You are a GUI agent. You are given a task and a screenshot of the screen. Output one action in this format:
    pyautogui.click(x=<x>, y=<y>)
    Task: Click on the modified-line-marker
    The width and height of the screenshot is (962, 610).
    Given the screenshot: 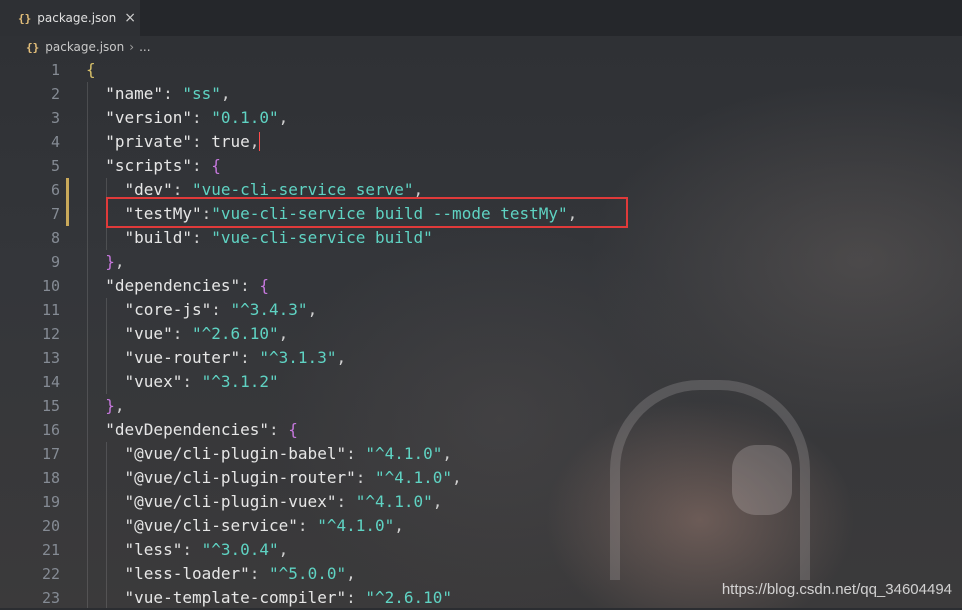 What is the action you would take?
    pyautogui.click(x=67, y=190)
    